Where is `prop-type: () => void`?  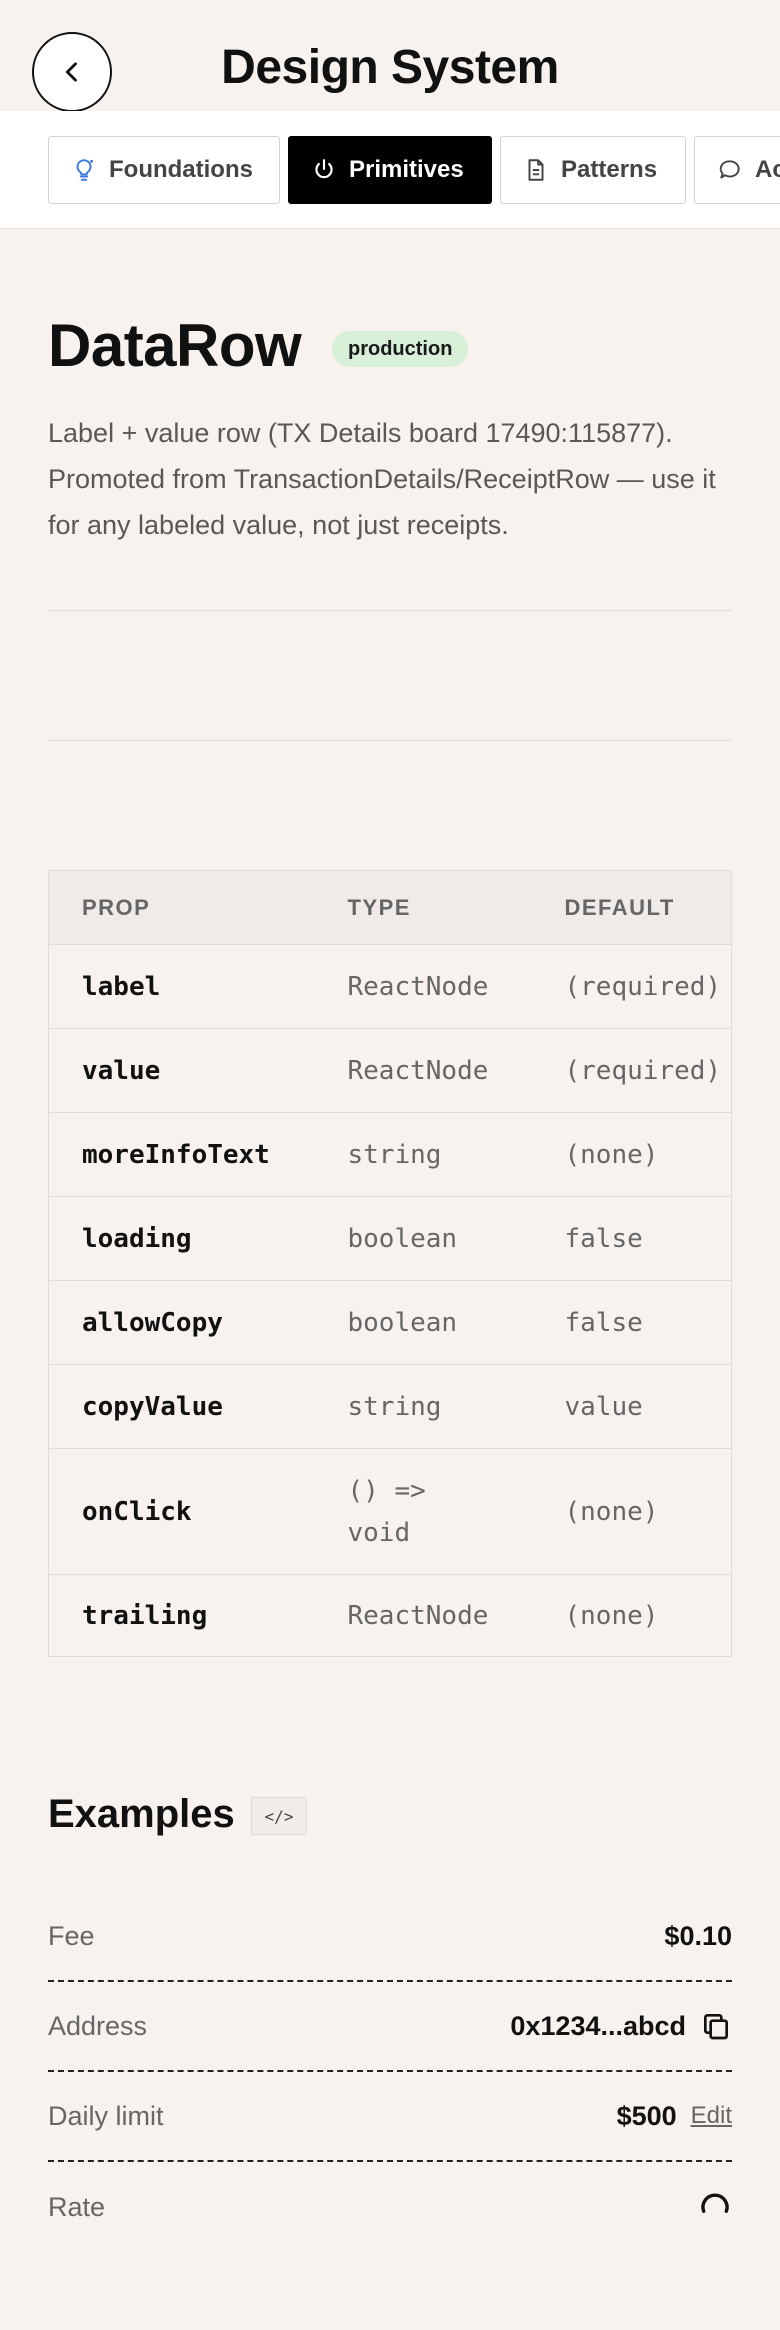 prop-type: () => void is located at coordinates (423, 1511).